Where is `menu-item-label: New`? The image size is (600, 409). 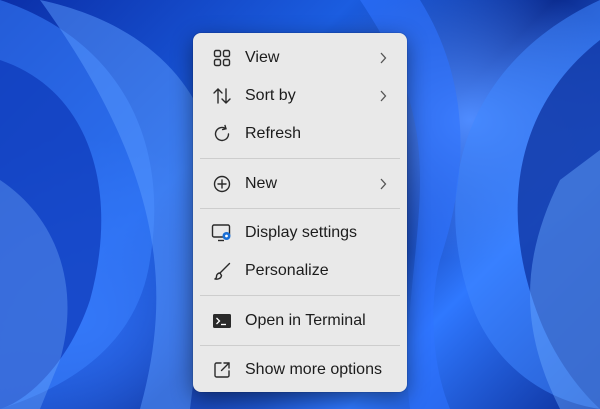
menu-item-label: New is located at coordinates (261, 183).